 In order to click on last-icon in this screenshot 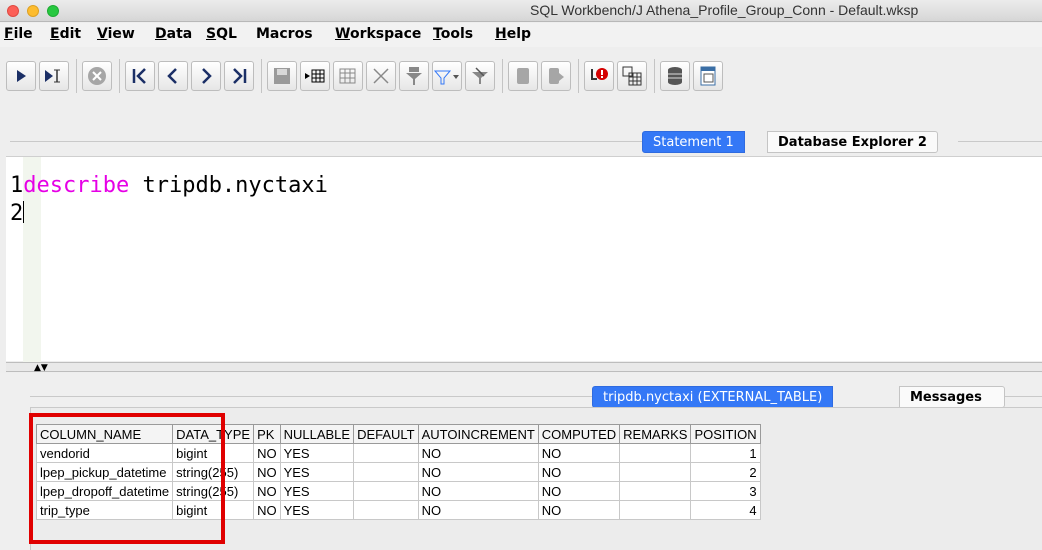, I will do `click(240, 76)`.